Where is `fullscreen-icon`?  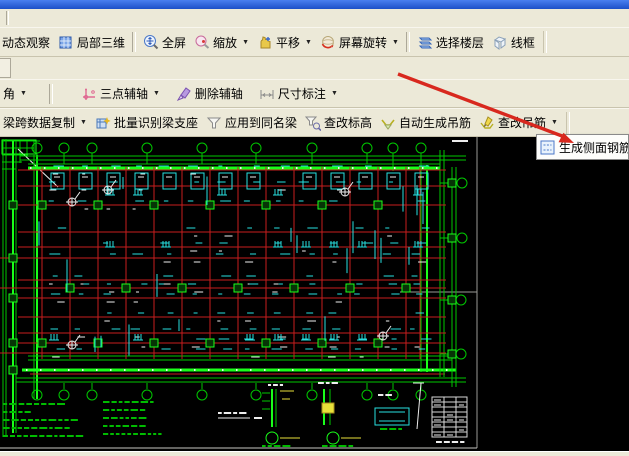
fullscreen-icon is located at coordinates (151, 42).